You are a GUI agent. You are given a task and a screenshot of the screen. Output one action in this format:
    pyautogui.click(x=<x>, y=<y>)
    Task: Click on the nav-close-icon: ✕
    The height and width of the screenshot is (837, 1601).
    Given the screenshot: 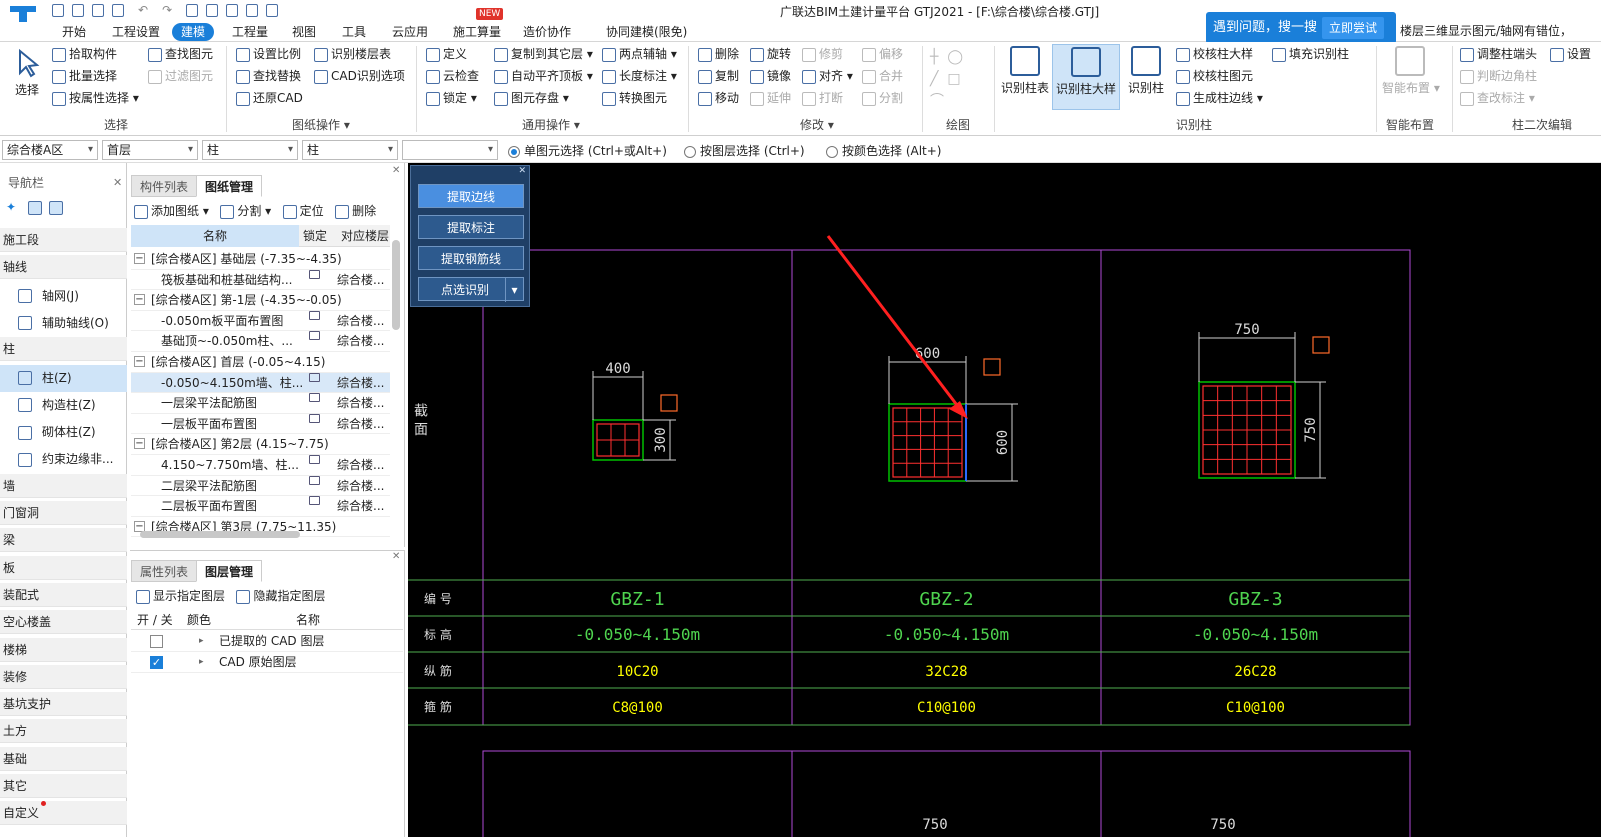 What is the action you would take?
    pyautogui.click(x=117, y=182)
    